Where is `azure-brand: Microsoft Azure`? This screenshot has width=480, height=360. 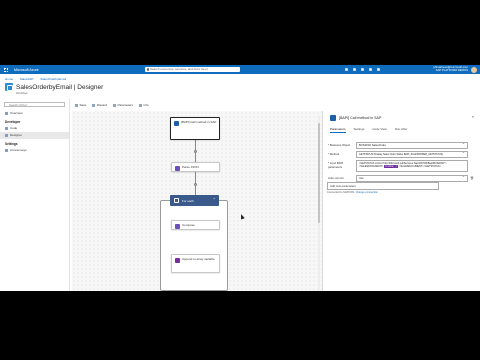 azure-brand: Microsoft Azure is located at coordinates (26, 70).